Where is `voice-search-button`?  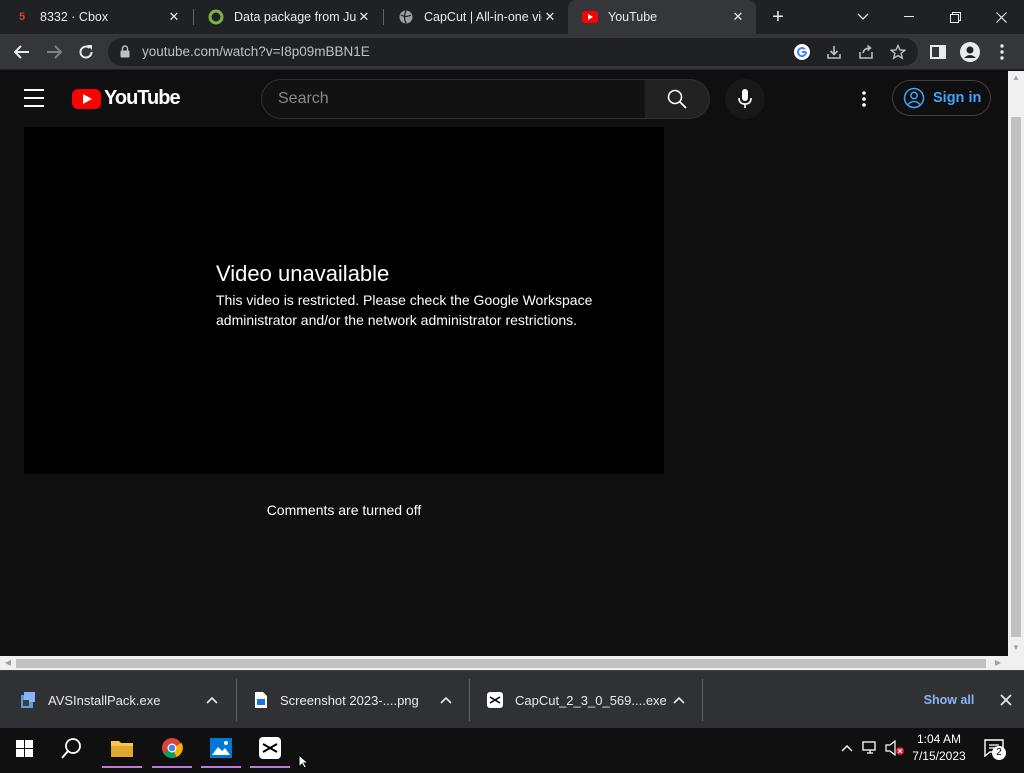 voice-search-button is located at coordinates (745, 99).